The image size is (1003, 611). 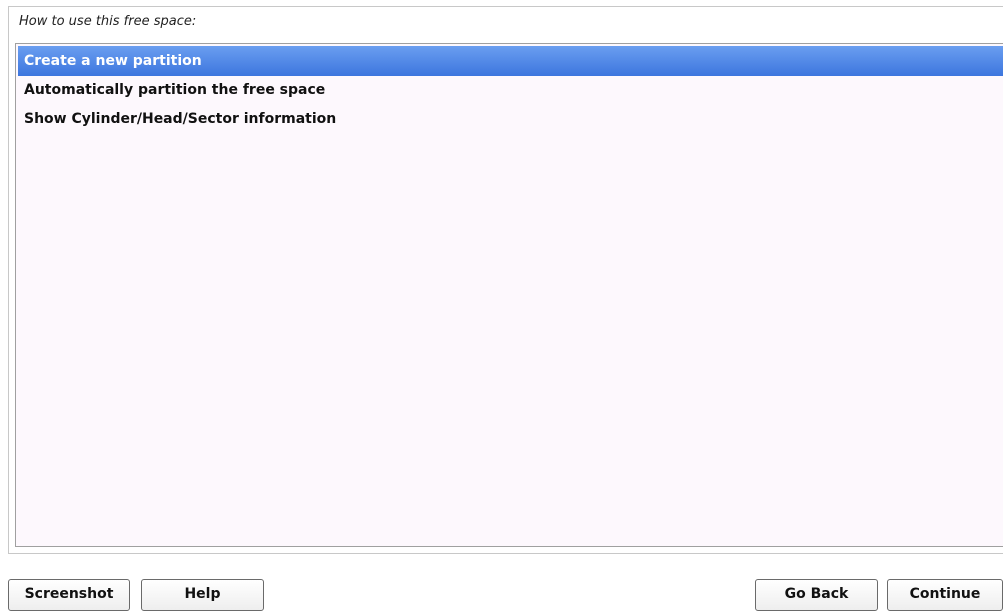 What do you see at coordinates (108, 21) in the screenshot?
I see `question-label: How to use this free space:` at bounding box center [108, 21].